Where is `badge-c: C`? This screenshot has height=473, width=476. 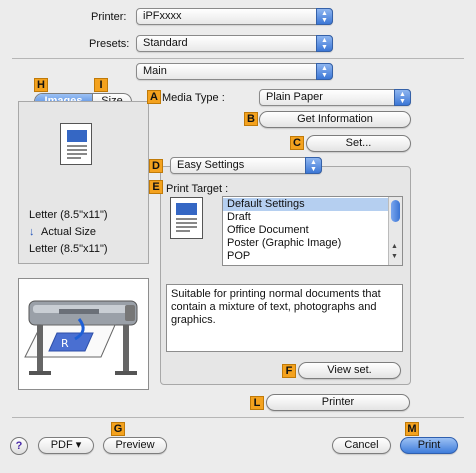
badge-c: C is located at coordinates (297, 143).